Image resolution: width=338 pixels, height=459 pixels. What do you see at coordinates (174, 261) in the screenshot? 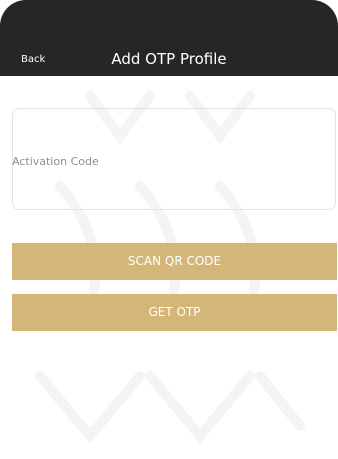
I see `scan-qr-code-button: SCAN QR CODE` at bounding box center [174, 261].